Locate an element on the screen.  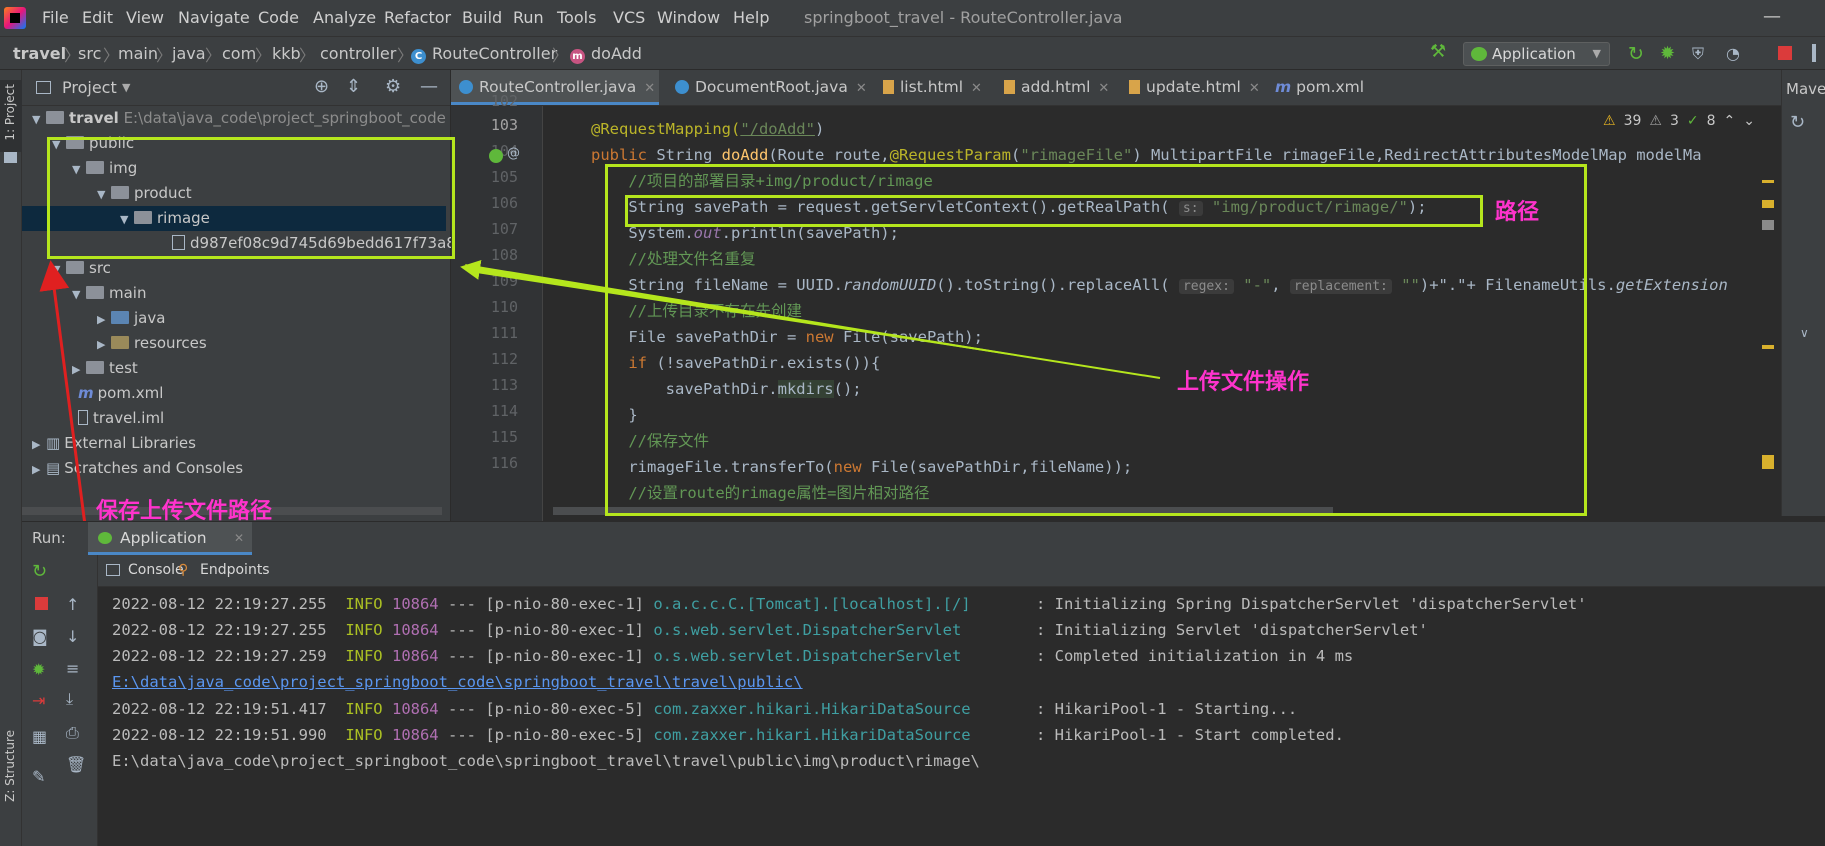
menu-tools: Tools is located at coordinates (576, 17).